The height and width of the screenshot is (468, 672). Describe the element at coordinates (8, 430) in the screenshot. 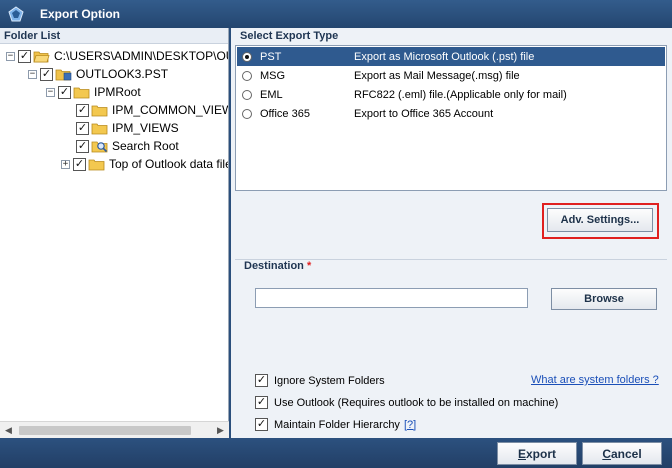

I see `scroll-left-icon: ◀` at that location.